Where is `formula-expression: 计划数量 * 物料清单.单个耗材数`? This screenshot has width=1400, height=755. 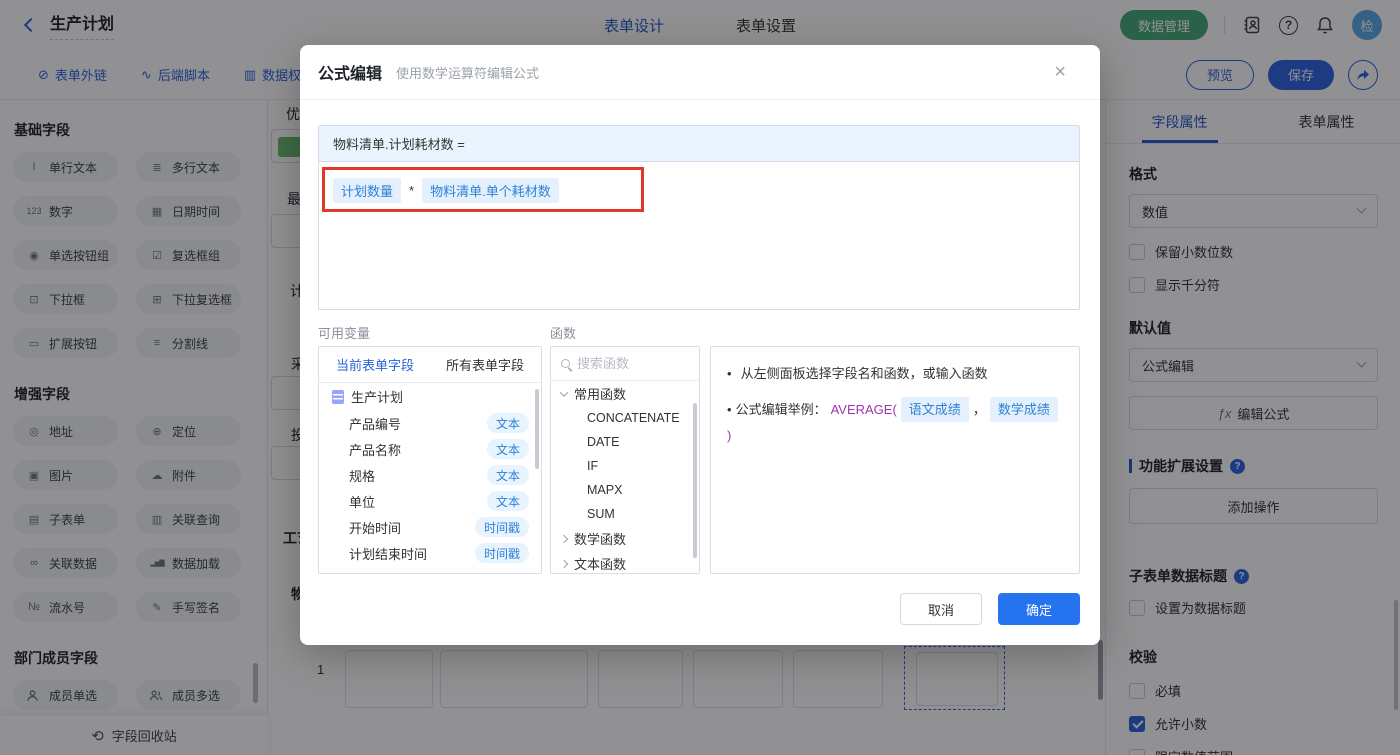
formula-expression: 计划数量 * 物料清单.单个耗材数 is located at coordinates (699, 190).